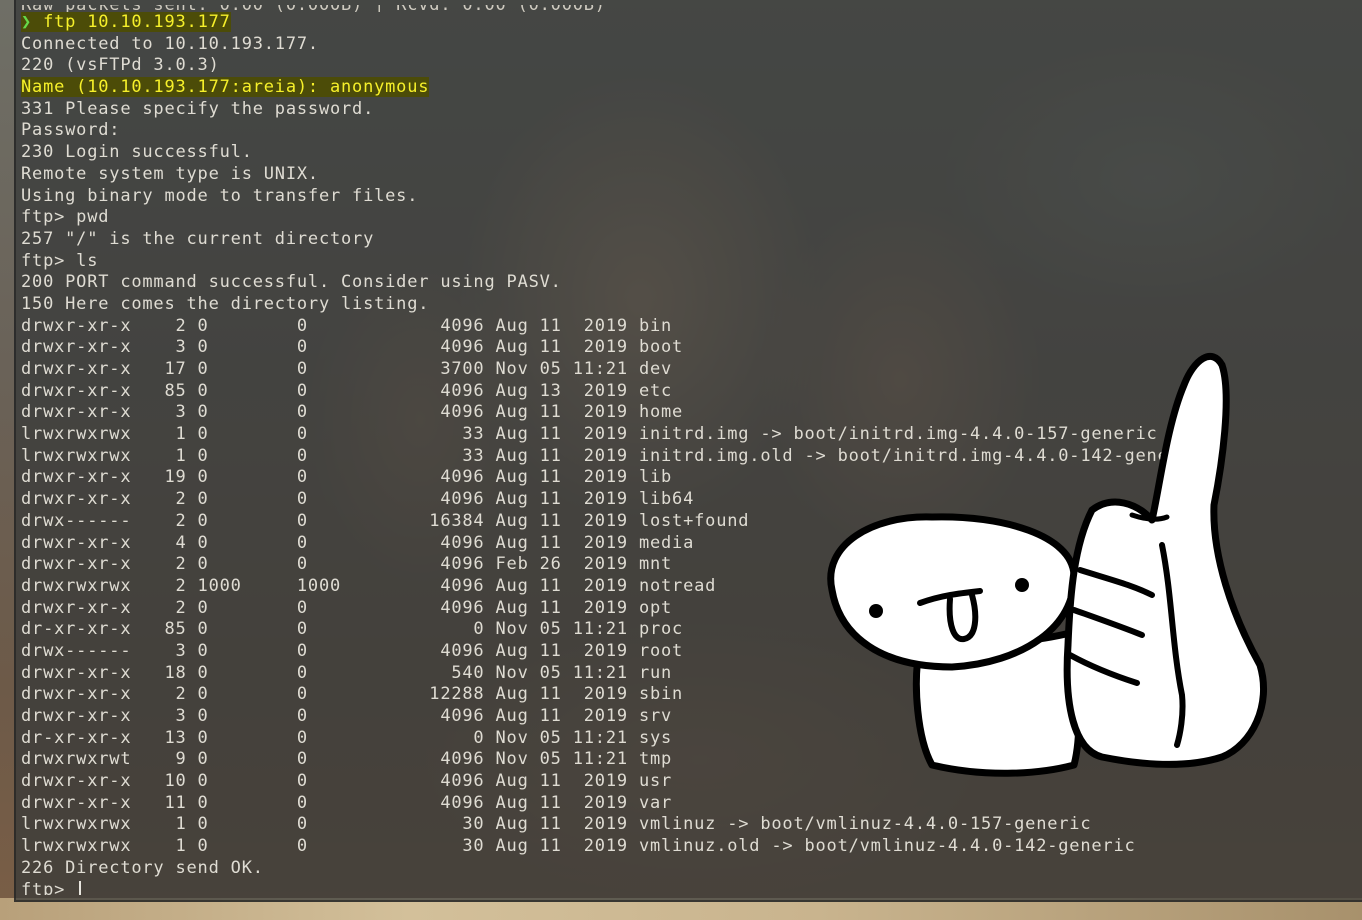 This screenshot has height=920, width=1362. What do you see at coordinates (131, 22) in the screenshot?
I see `ftp-command: ftp 10.10.193.177` at bounding box center [131, 22].